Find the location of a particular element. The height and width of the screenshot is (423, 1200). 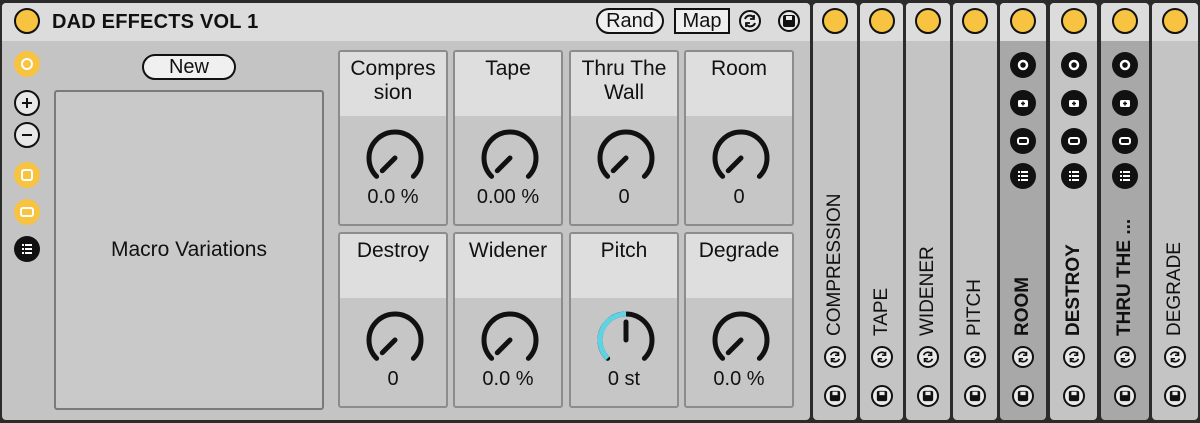

chain-name: PITCH is located at coordinates (974, 307).